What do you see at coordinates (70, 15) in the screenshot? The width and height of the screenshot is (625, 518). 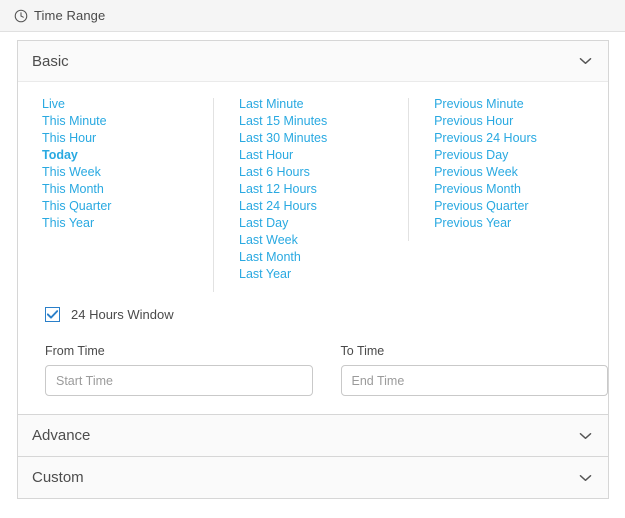 I see `page-title: Time Range` at bounding box center [70, 15].